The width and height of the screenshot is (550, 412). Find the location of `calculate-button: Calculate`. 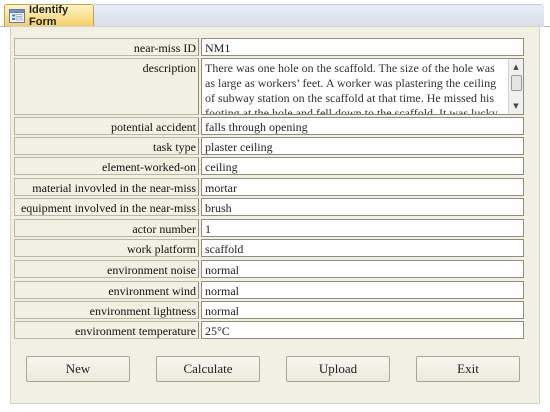

calculate-button: Calculate is located at coordinates (208, 369).